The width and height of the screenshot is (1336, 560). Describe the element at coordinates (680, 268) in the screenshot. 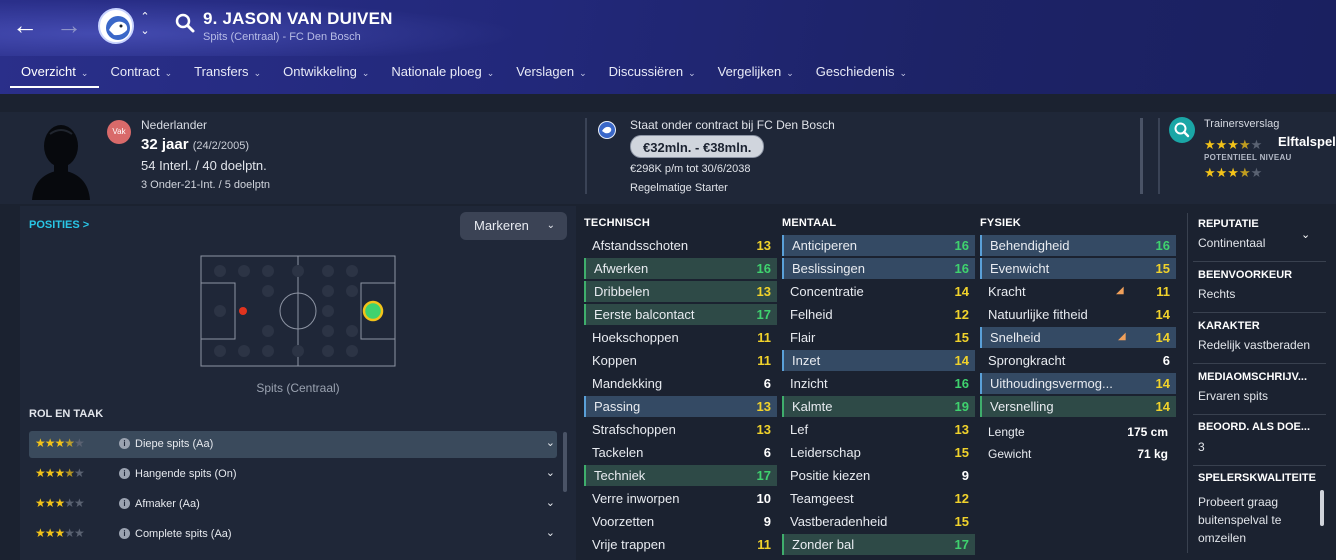

I see `attribute-row: Afwerken 16` at that location.